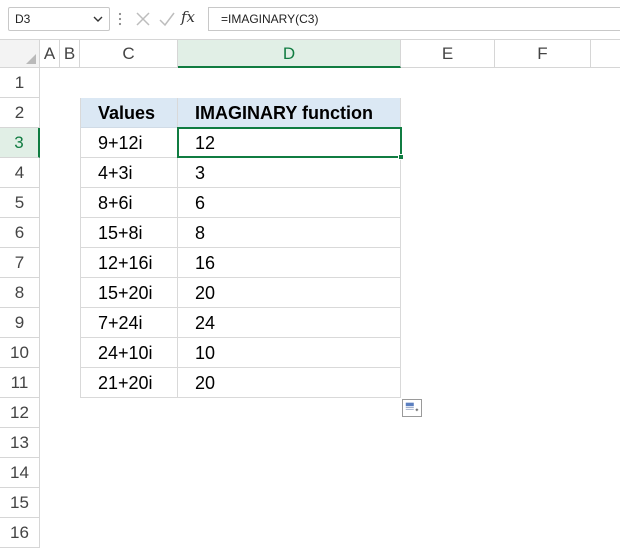  I want to click on table-cell-value: 12+16i, so click(129, 263).